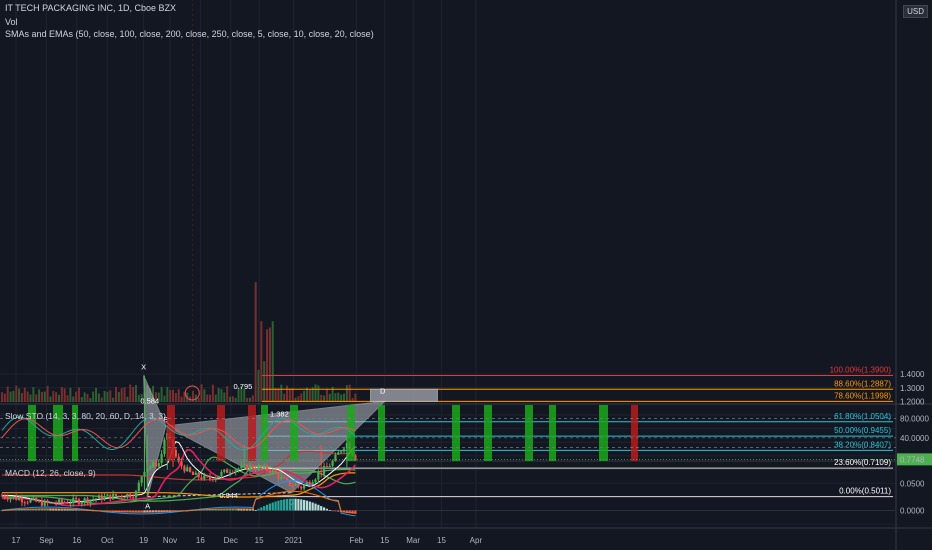 Image resolution: width=932 pixels, height=550 pixels. Describe the element at coordinates (915, 11) in the screenshot. I see `currency-badge: USD` at that location.